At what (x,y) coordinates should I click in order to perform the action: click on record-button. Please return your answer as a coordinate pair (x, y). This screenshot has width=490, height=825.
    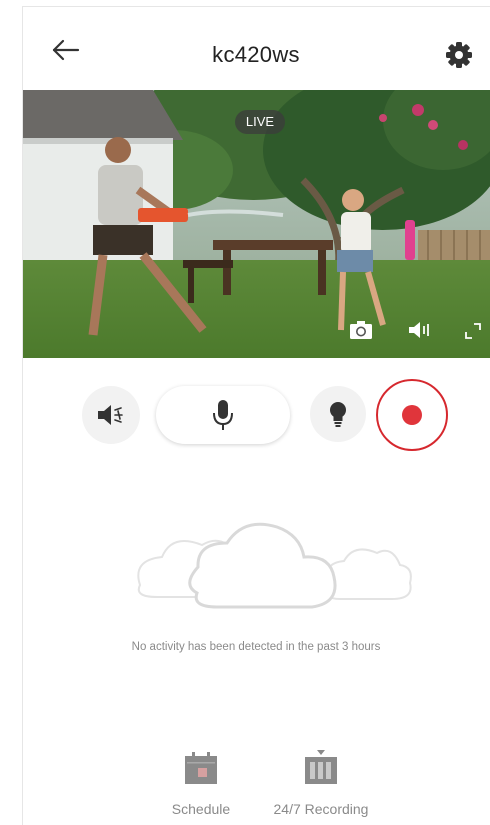
    Looking at the image, I should click on (412, 415).